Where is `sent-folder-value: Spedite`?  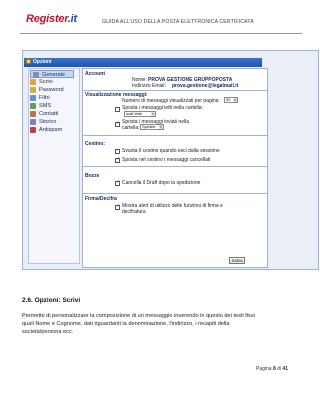 sent-folder-value: Spedite is located at coordinates (149, 126).